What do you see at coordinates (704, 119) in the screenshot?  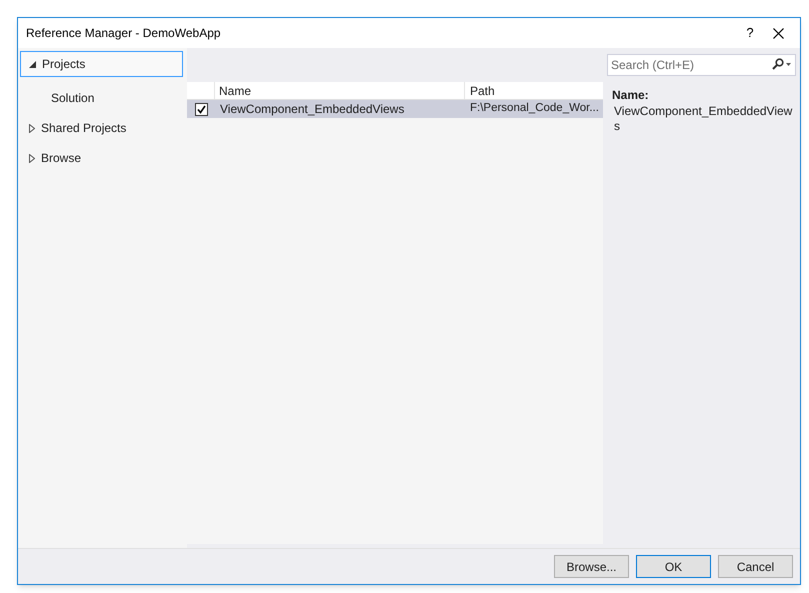 I see `detail-value: ViewComponent_EmbeddedViews` at bounding box center [704, 119].